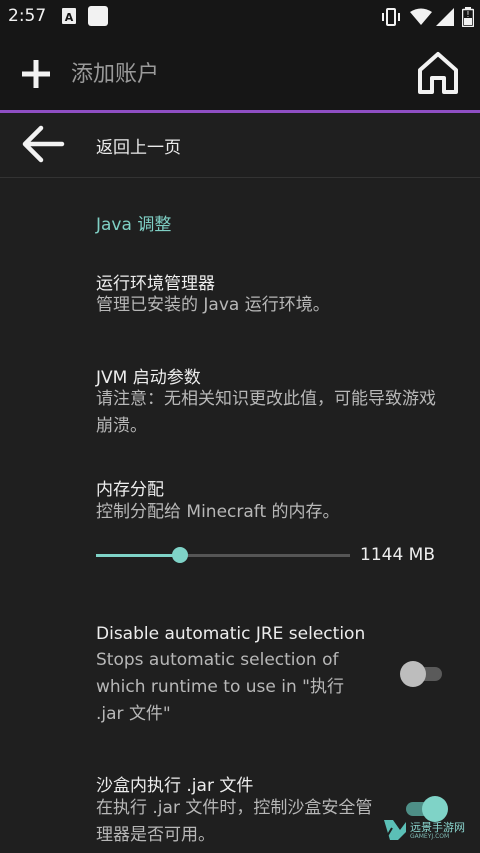  What do you see at coordinates (115, 72) in the screenshot?
I see `app-bar-title: 添加账户` at bounding box center [115, 72].